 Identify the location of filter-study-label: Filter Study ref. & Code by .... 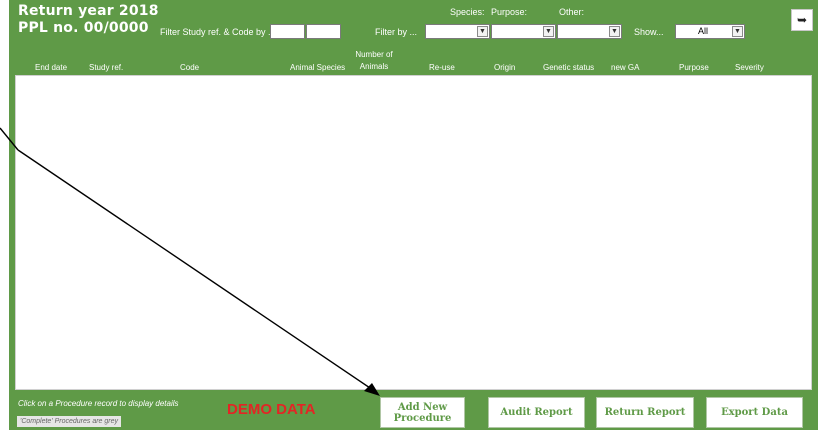
(218, 32).